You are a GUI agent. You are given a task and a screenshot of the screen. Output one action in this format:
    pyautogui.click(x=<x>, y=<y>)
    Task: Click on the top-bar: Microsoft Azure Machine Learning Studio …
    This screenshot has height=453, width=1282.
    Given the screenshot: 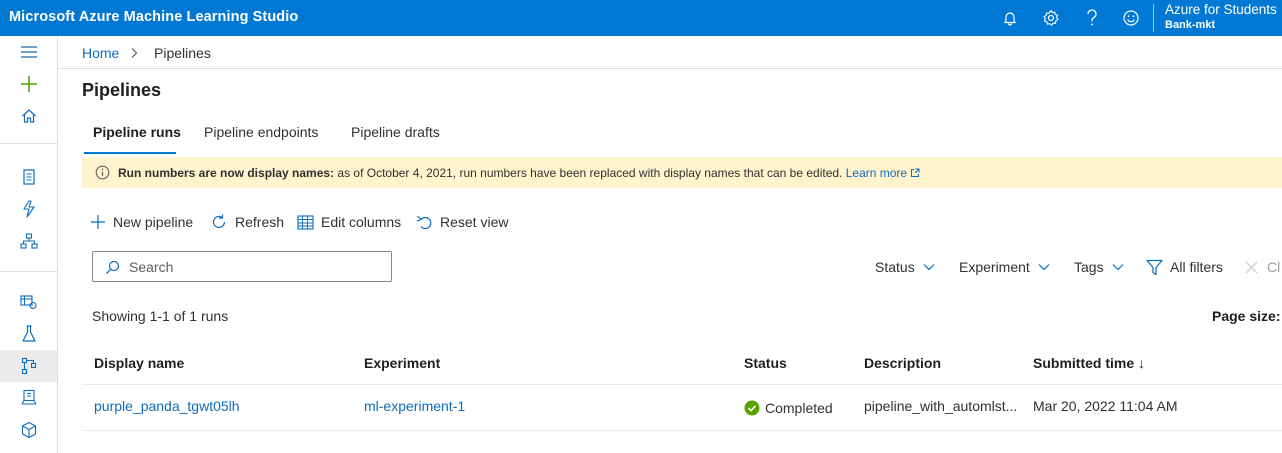 What is the action you would take?
    pyautogui.click(x=641, y=18)
    